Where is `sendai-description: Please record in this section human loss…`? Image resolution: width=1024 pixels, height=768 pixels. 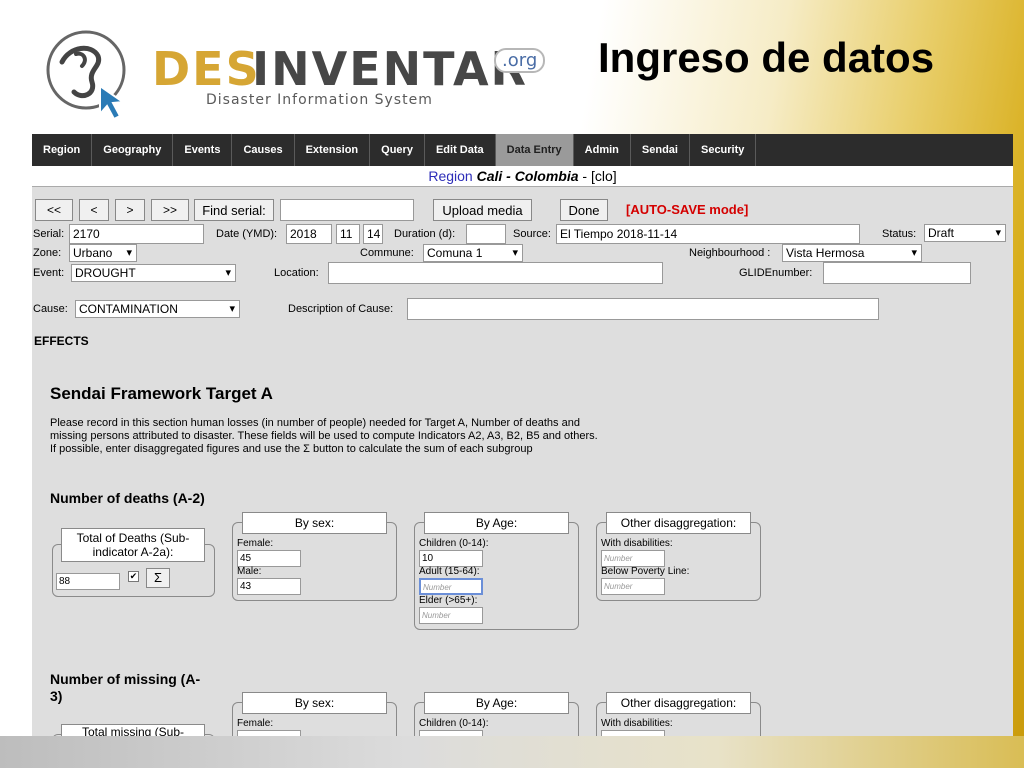 sendai-description: Please record in this section human loss… is located at coordinates (370, 436).